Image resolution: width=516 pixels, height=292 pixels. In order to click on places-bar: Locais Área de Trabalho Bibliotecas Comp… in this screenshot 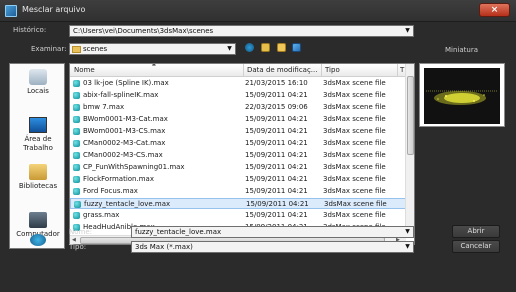, I will do `click(37, 156)`.